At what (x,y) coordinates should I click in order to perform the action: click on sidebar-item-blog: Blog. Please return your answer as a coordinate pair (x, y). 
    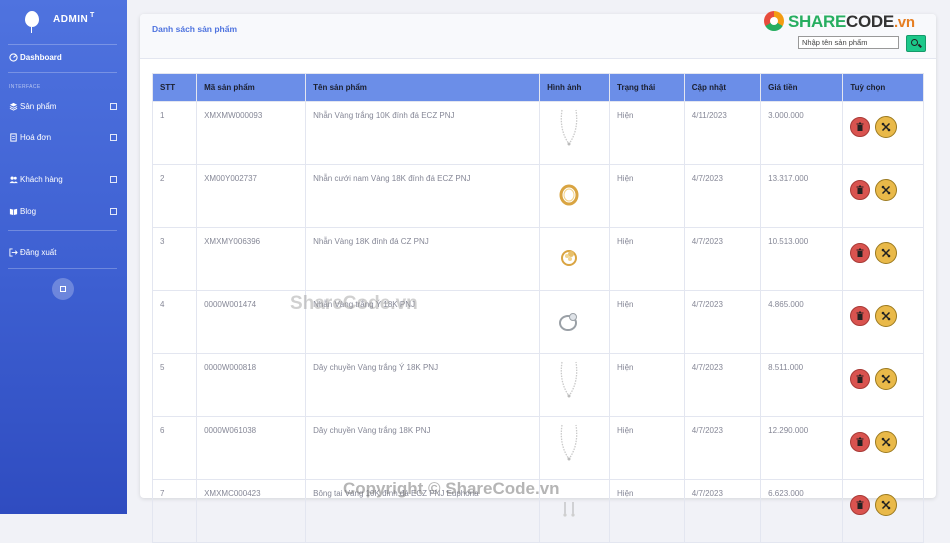
    Looking at the image, I should click on (63, 212).